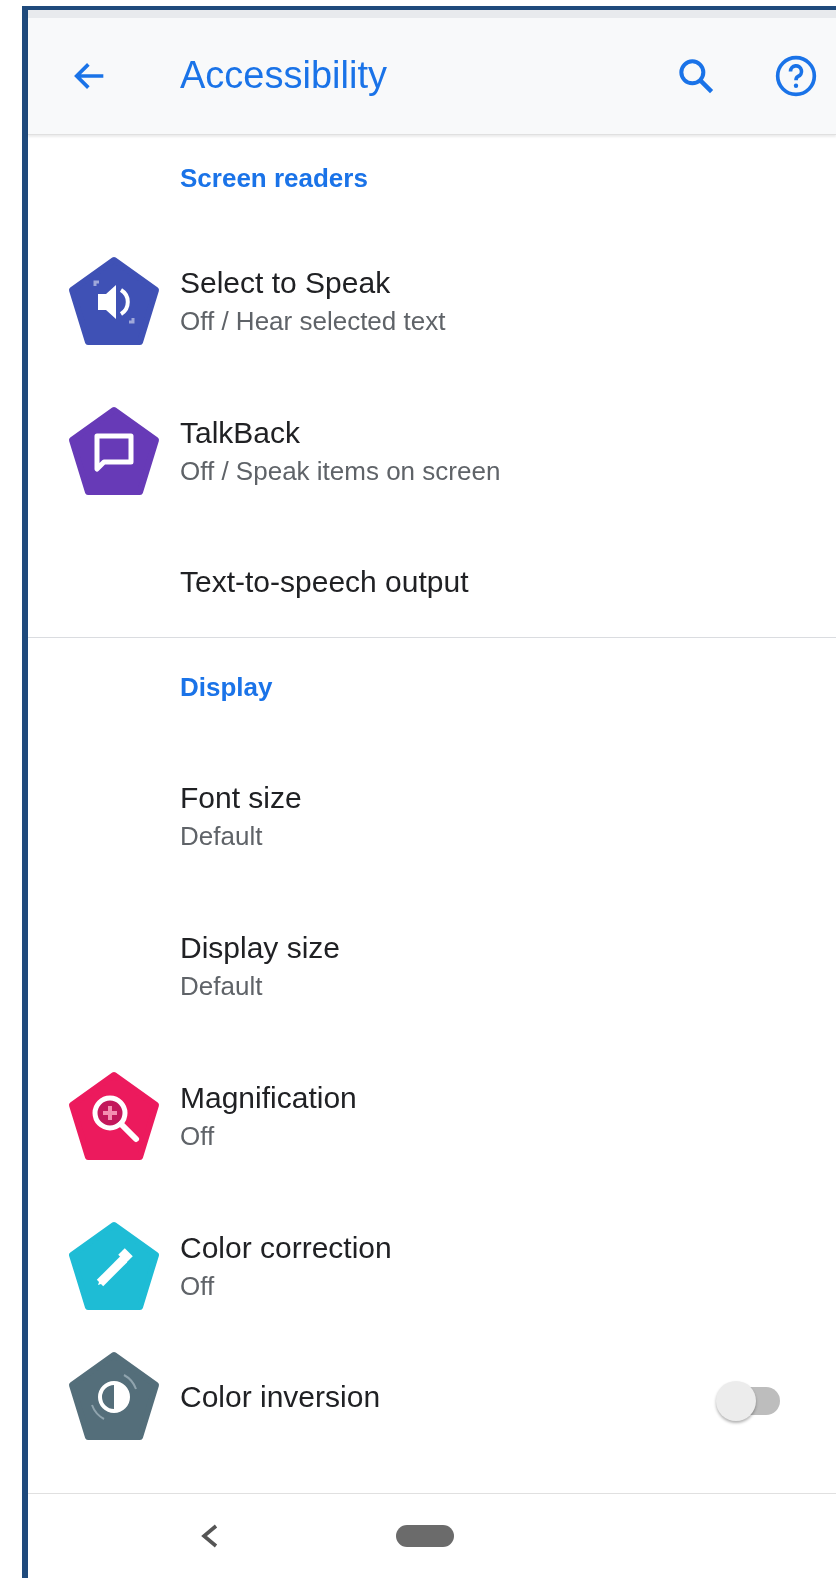 This screenshot has height=1578, width=836. Describe the element at coordinates (486, 1098) in the screenshot. I see `setting-title: Magnification` at that location.